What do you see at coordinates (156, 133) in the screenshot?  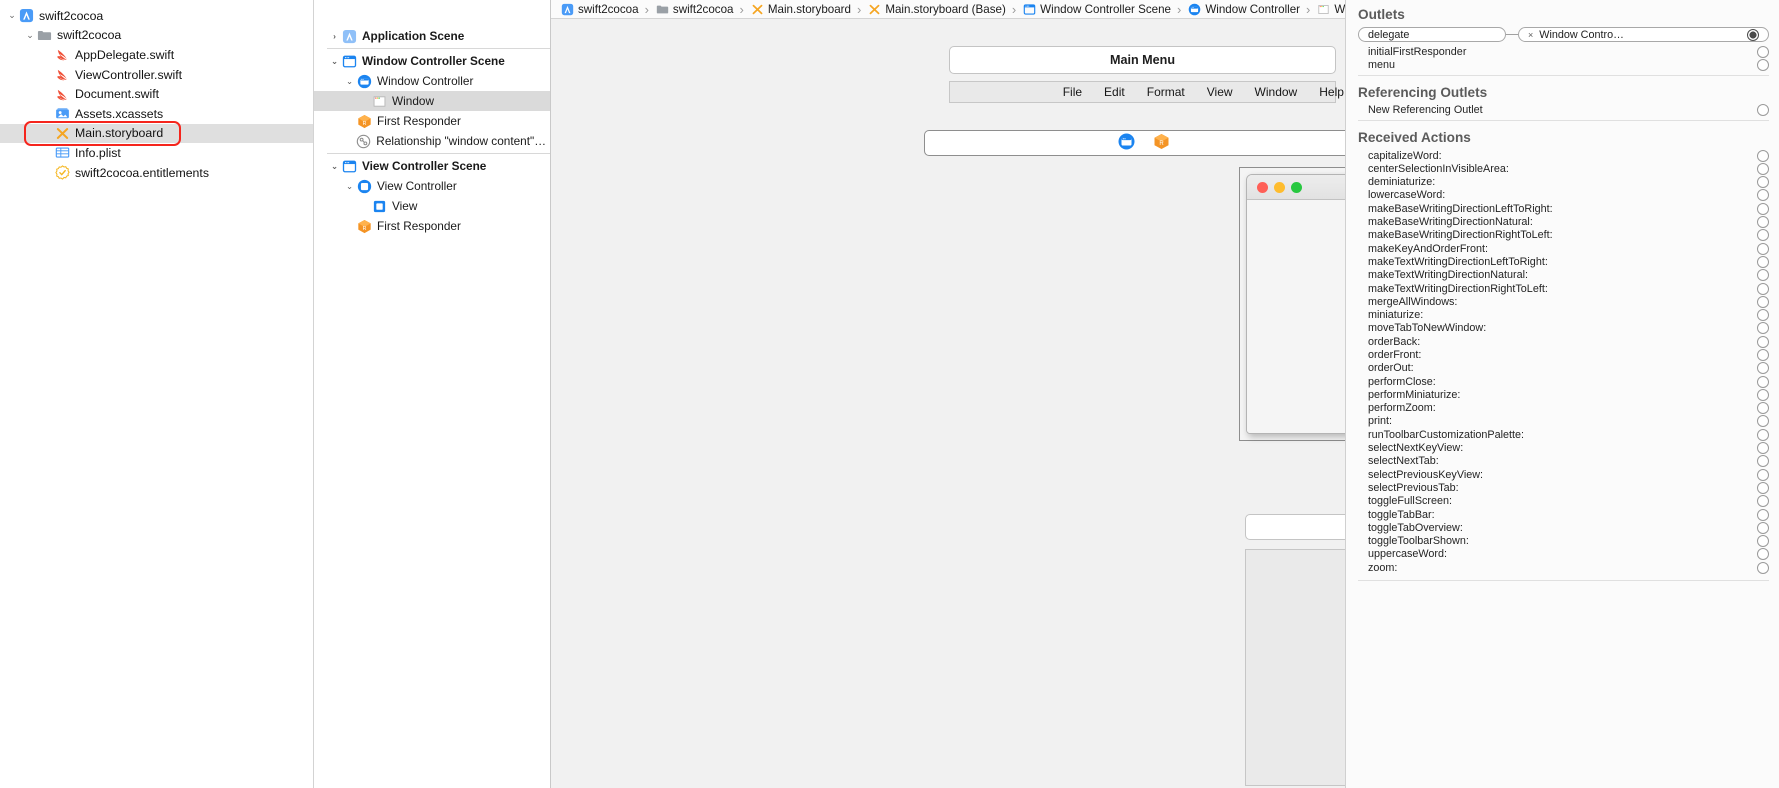 I see `navigator-item-main-storyboard: Main.storyboard` at bounding box center [156, 133].